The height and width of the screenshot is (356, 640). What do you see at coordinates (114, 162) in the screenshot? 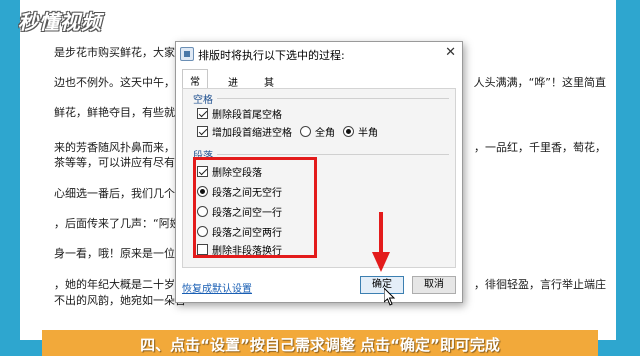
I see `document-line: 茶等等，可以讲应有尽有` at bounding box center [114, 162].